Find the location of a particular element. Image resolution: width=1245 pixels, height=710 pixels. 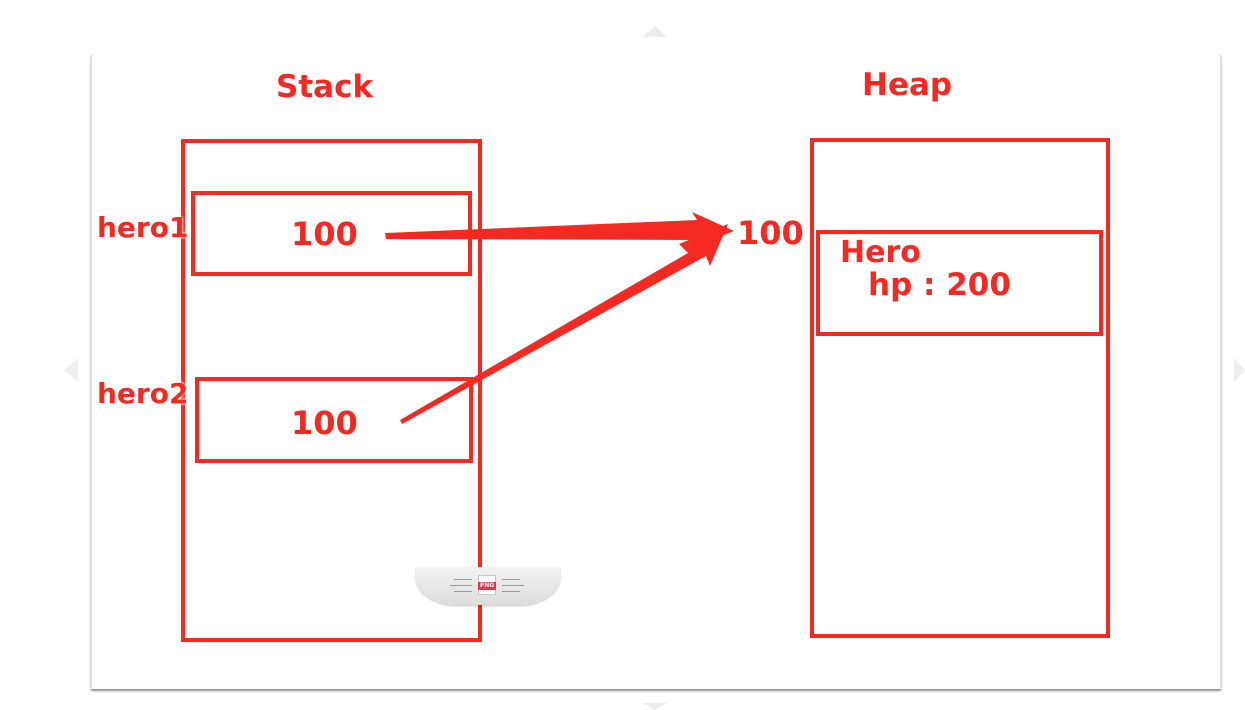

png-badge-label: PNG is located at coordinates (487, 586).